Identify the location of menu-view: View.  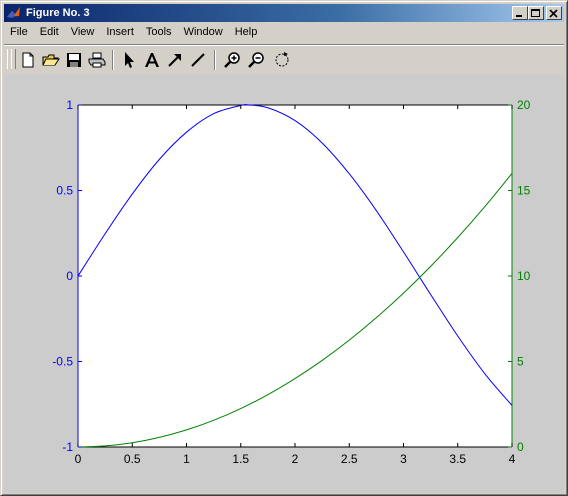
(83, 32).